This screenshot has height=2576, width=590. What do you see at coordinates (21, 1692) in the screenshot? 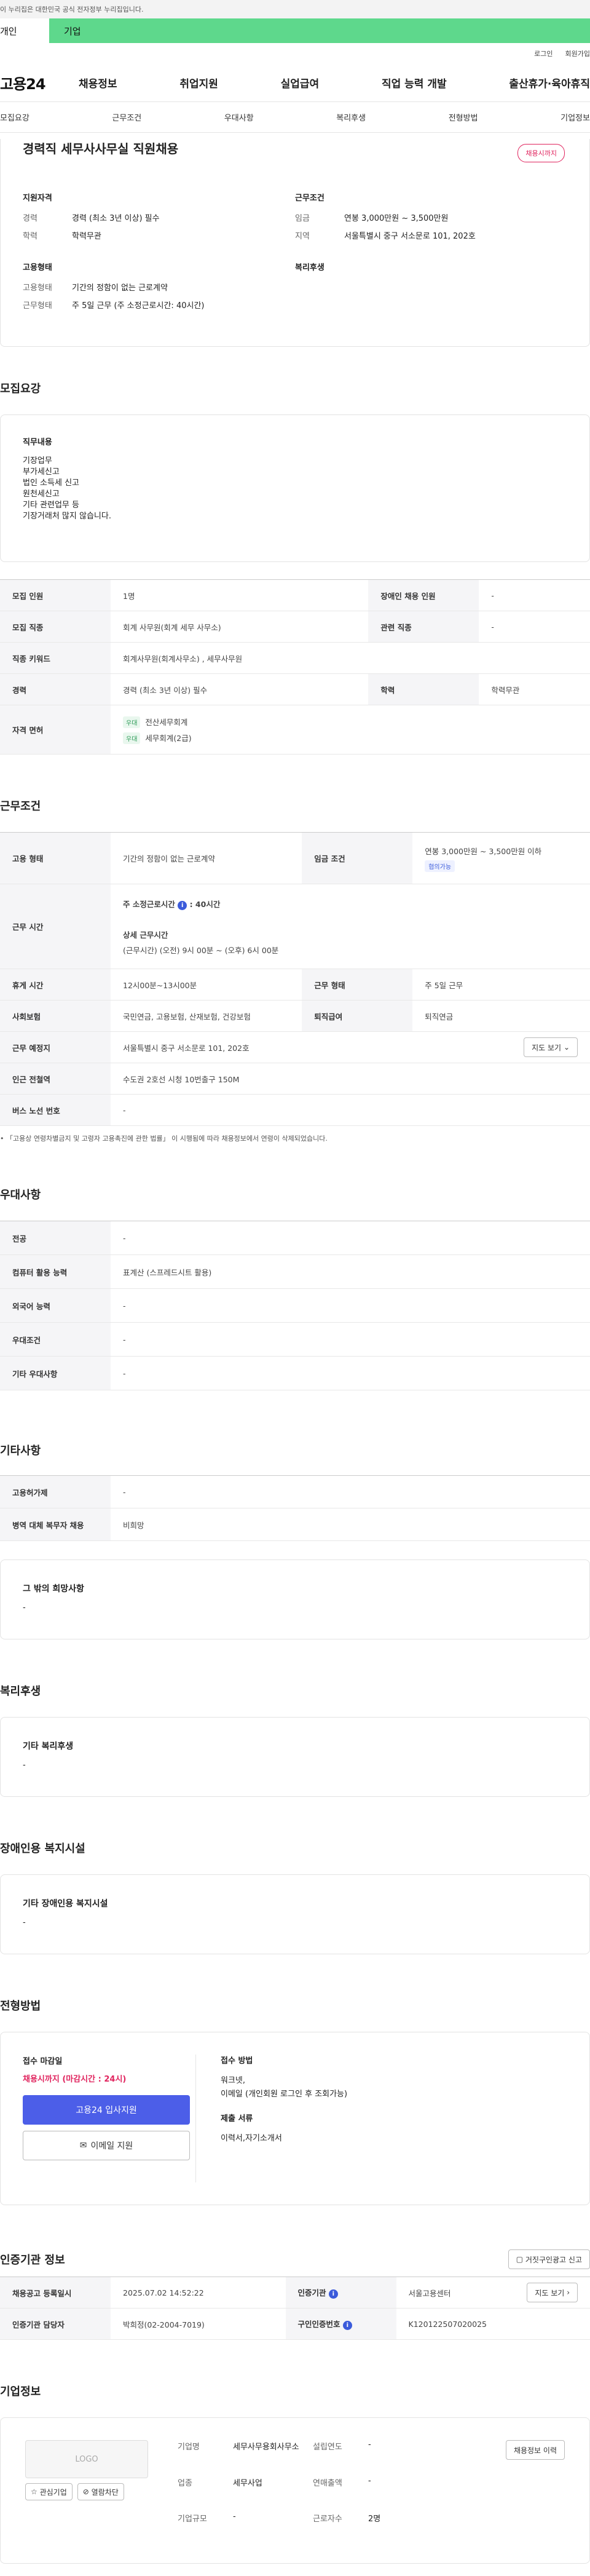
I see `welfare-title: 복리후생` at bounding box center [21, 1692].